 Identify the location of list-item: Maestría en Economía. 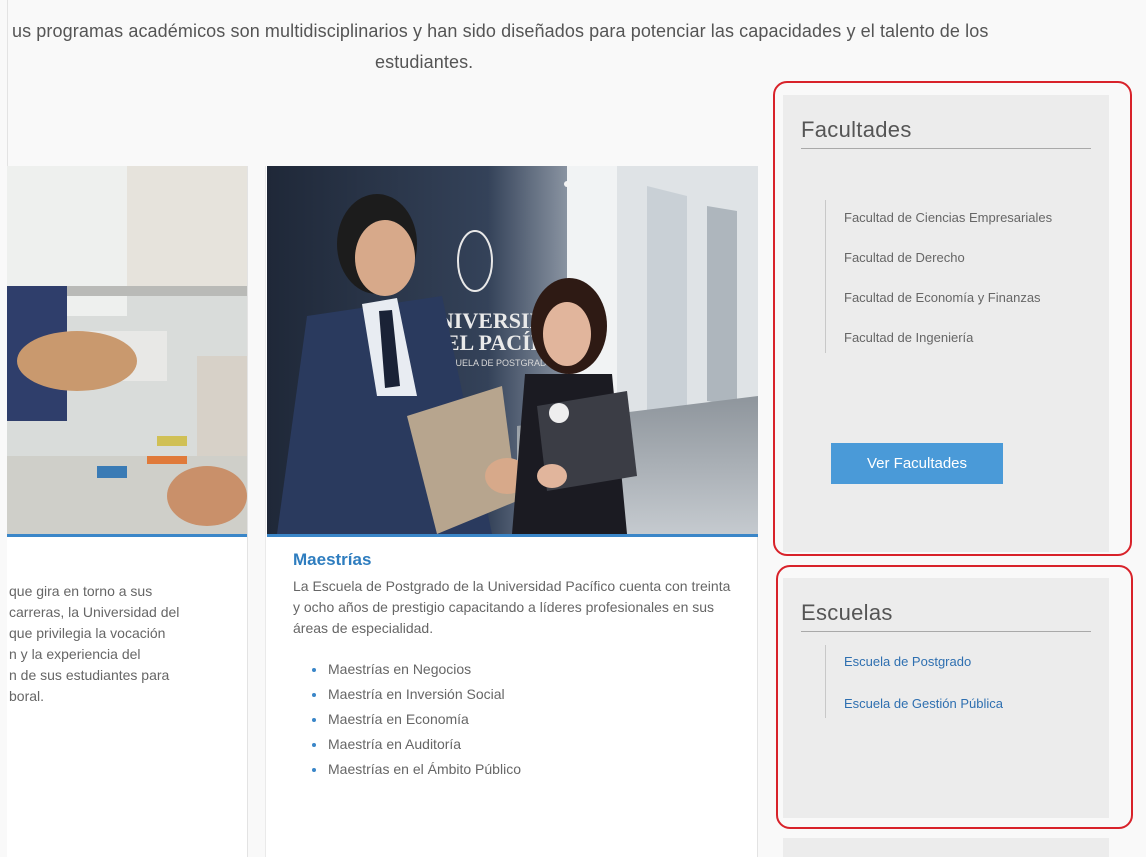
(413, 719).